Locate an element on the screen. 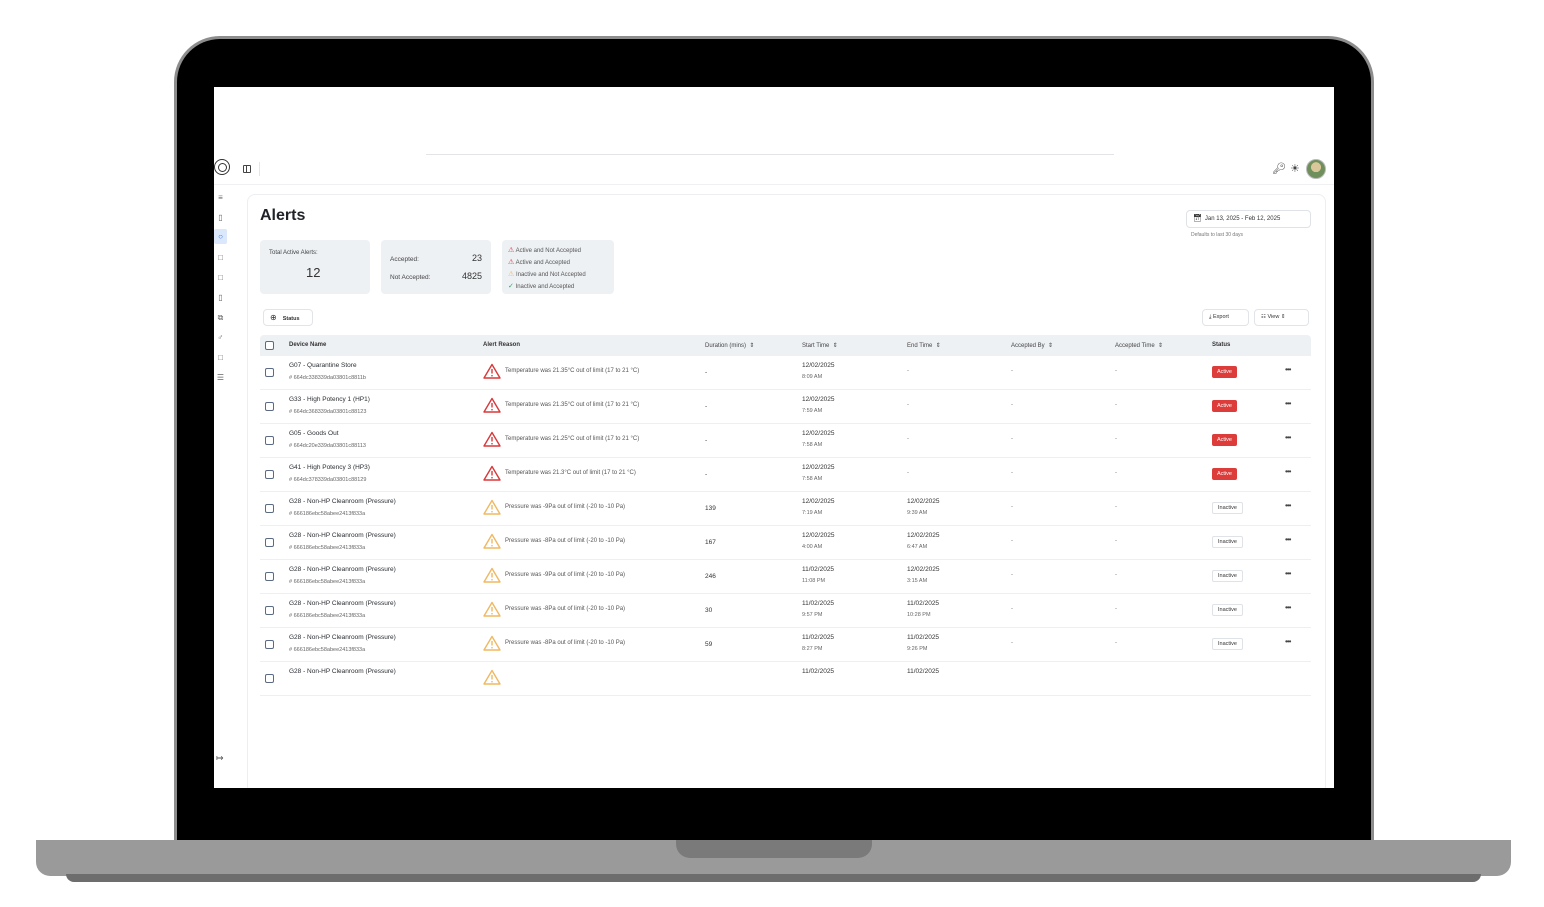  sliders-icon: ☷ is located at coordinates (1263, 317).